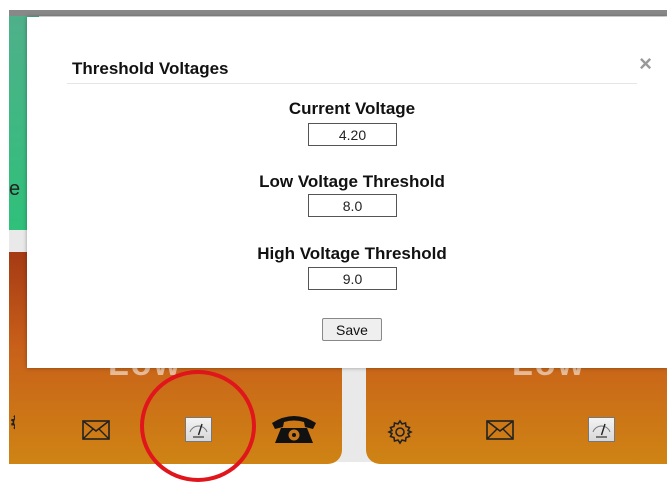 The height and width of the screenshot is (489, 667). I want to click on dialog-divider, so click(352, 83).